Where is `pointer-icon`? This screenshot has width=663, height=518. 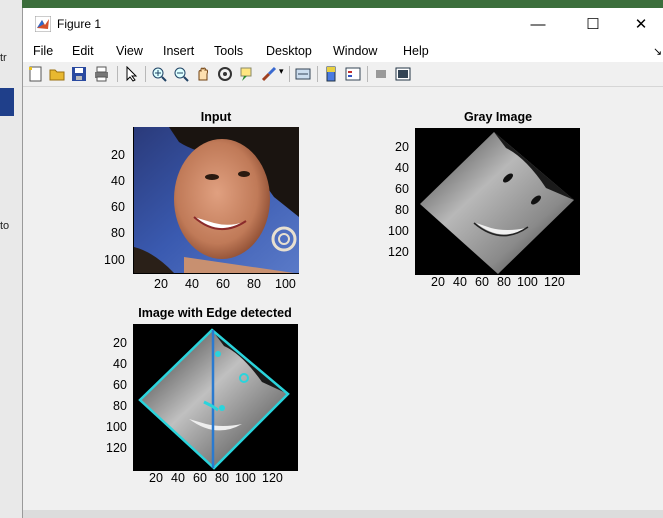
pointer-icon is located at coordinates (131, 74).